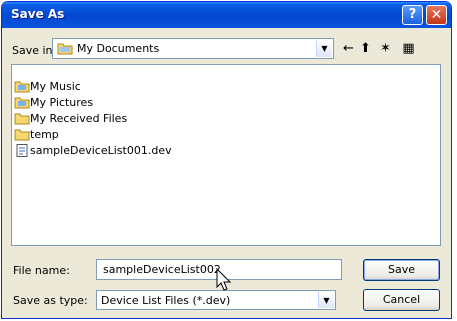  I want to click on new-folder-icon: ✶, so click(385, 48).